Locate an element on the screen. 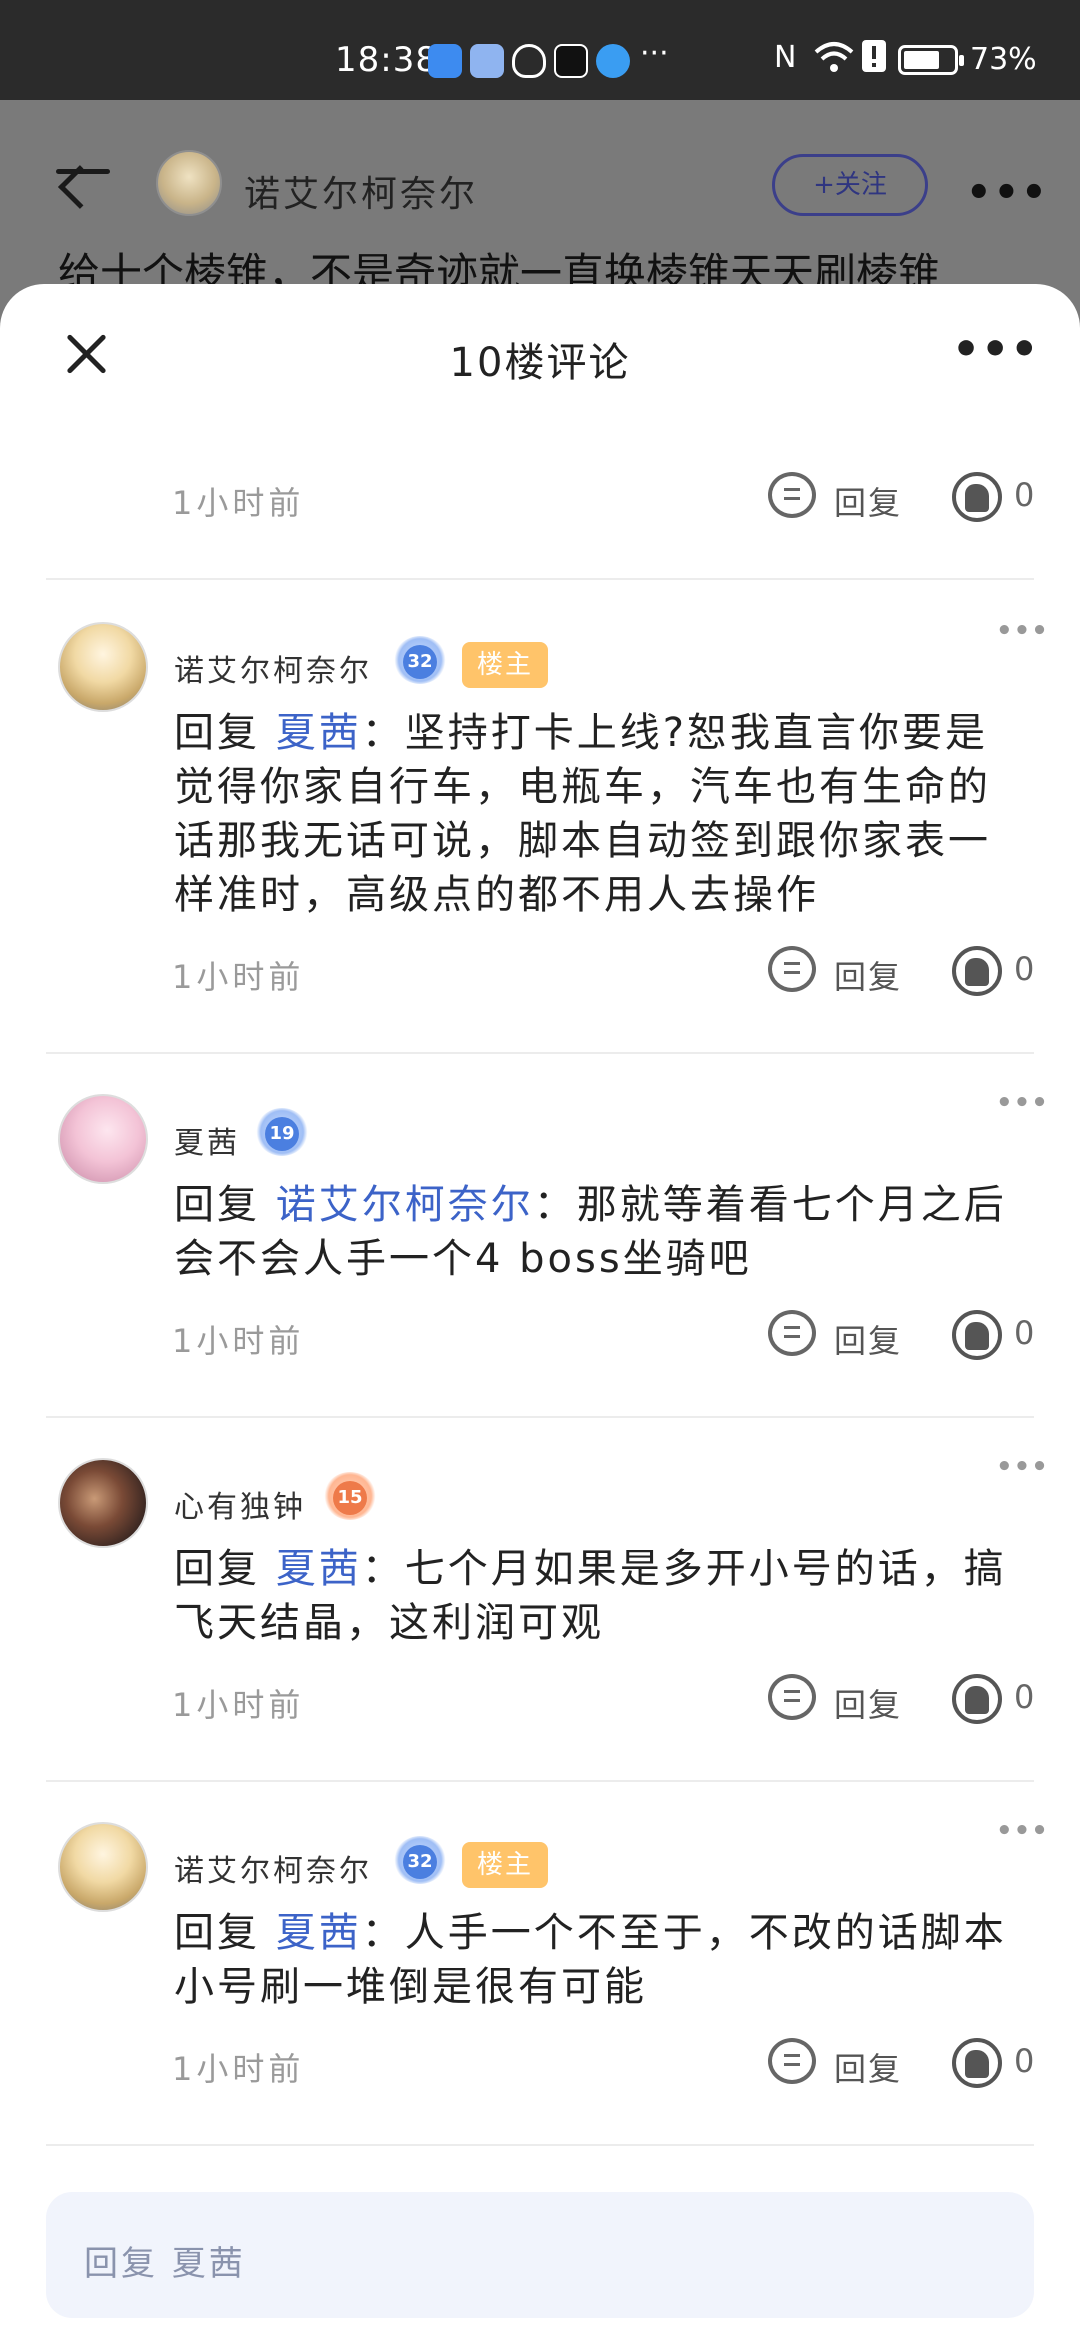 This screenshot has width=1080, height=2338. battery-icon is located at coordinates (931, 60).